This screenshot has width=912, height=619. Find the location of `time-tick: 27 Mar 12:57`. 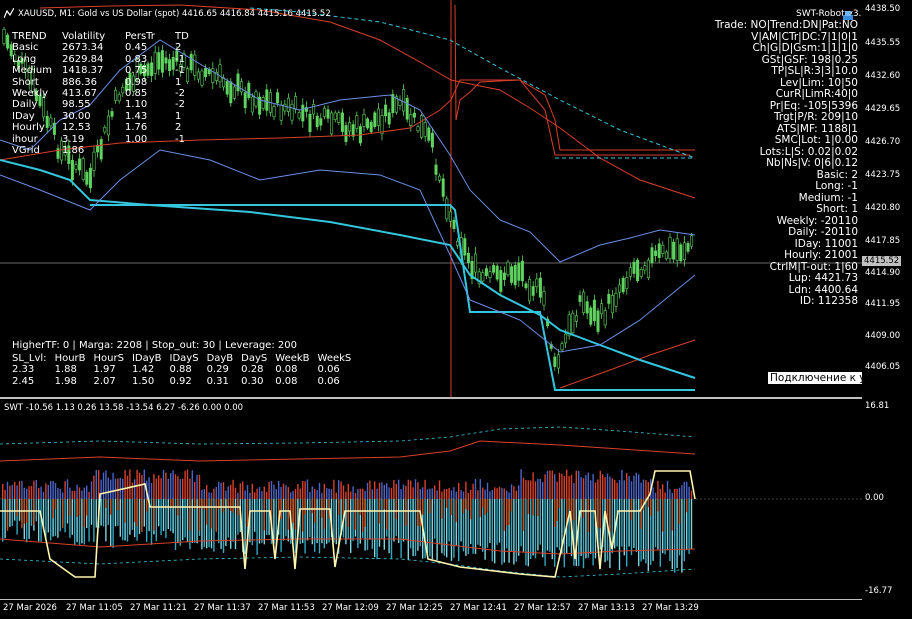

time-tick: 27 Mar 12:57 is located at coordinates (542, 608).